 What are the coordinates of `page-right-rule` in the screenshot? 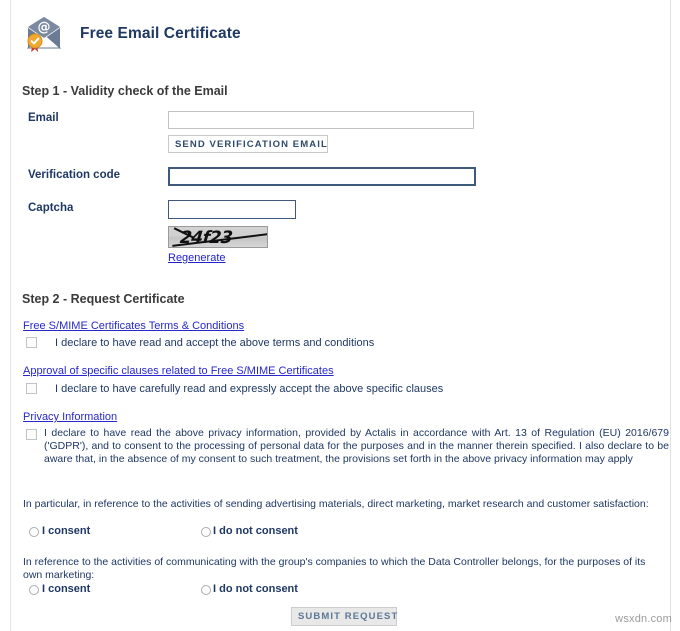 It's located at (670, 315).